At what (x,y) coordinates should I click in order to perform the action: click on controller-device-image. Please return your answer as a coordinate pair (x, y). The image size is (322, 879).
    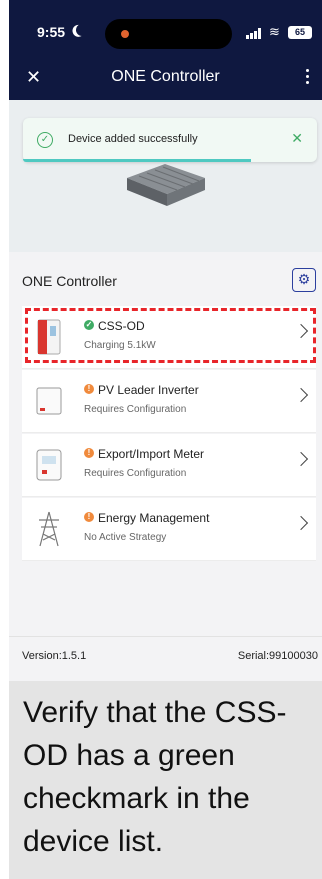
    Looking at the image, I should click on (166, 185).